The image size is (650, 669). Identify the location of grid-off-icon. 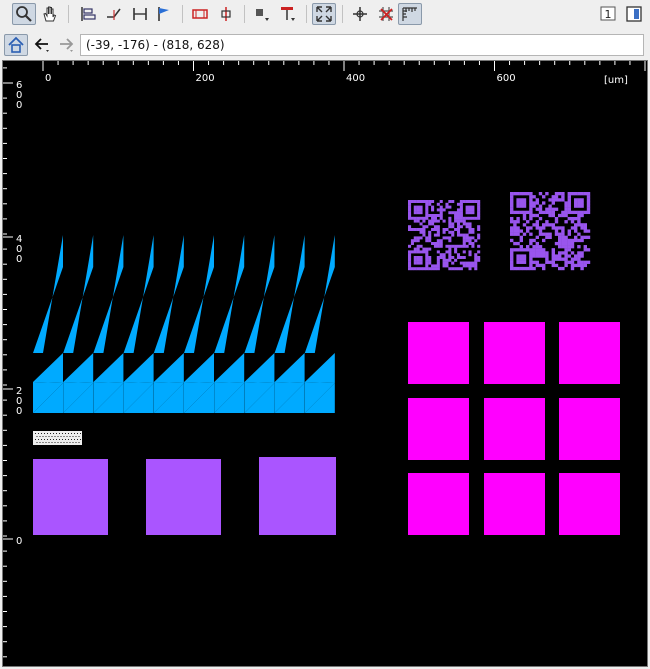
(386, 14).